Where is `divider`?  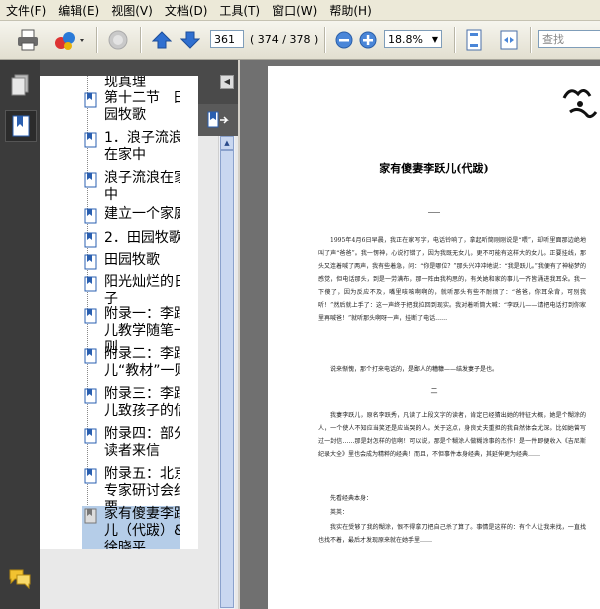 divider is located at coordinates (434, 212).